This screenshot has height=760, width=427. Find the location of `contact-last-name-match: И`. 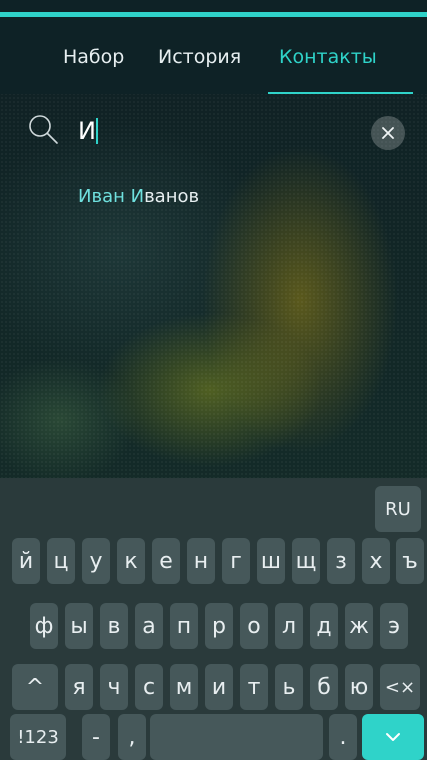

contact-last-name-match: И is located at coordinates (137, 196).